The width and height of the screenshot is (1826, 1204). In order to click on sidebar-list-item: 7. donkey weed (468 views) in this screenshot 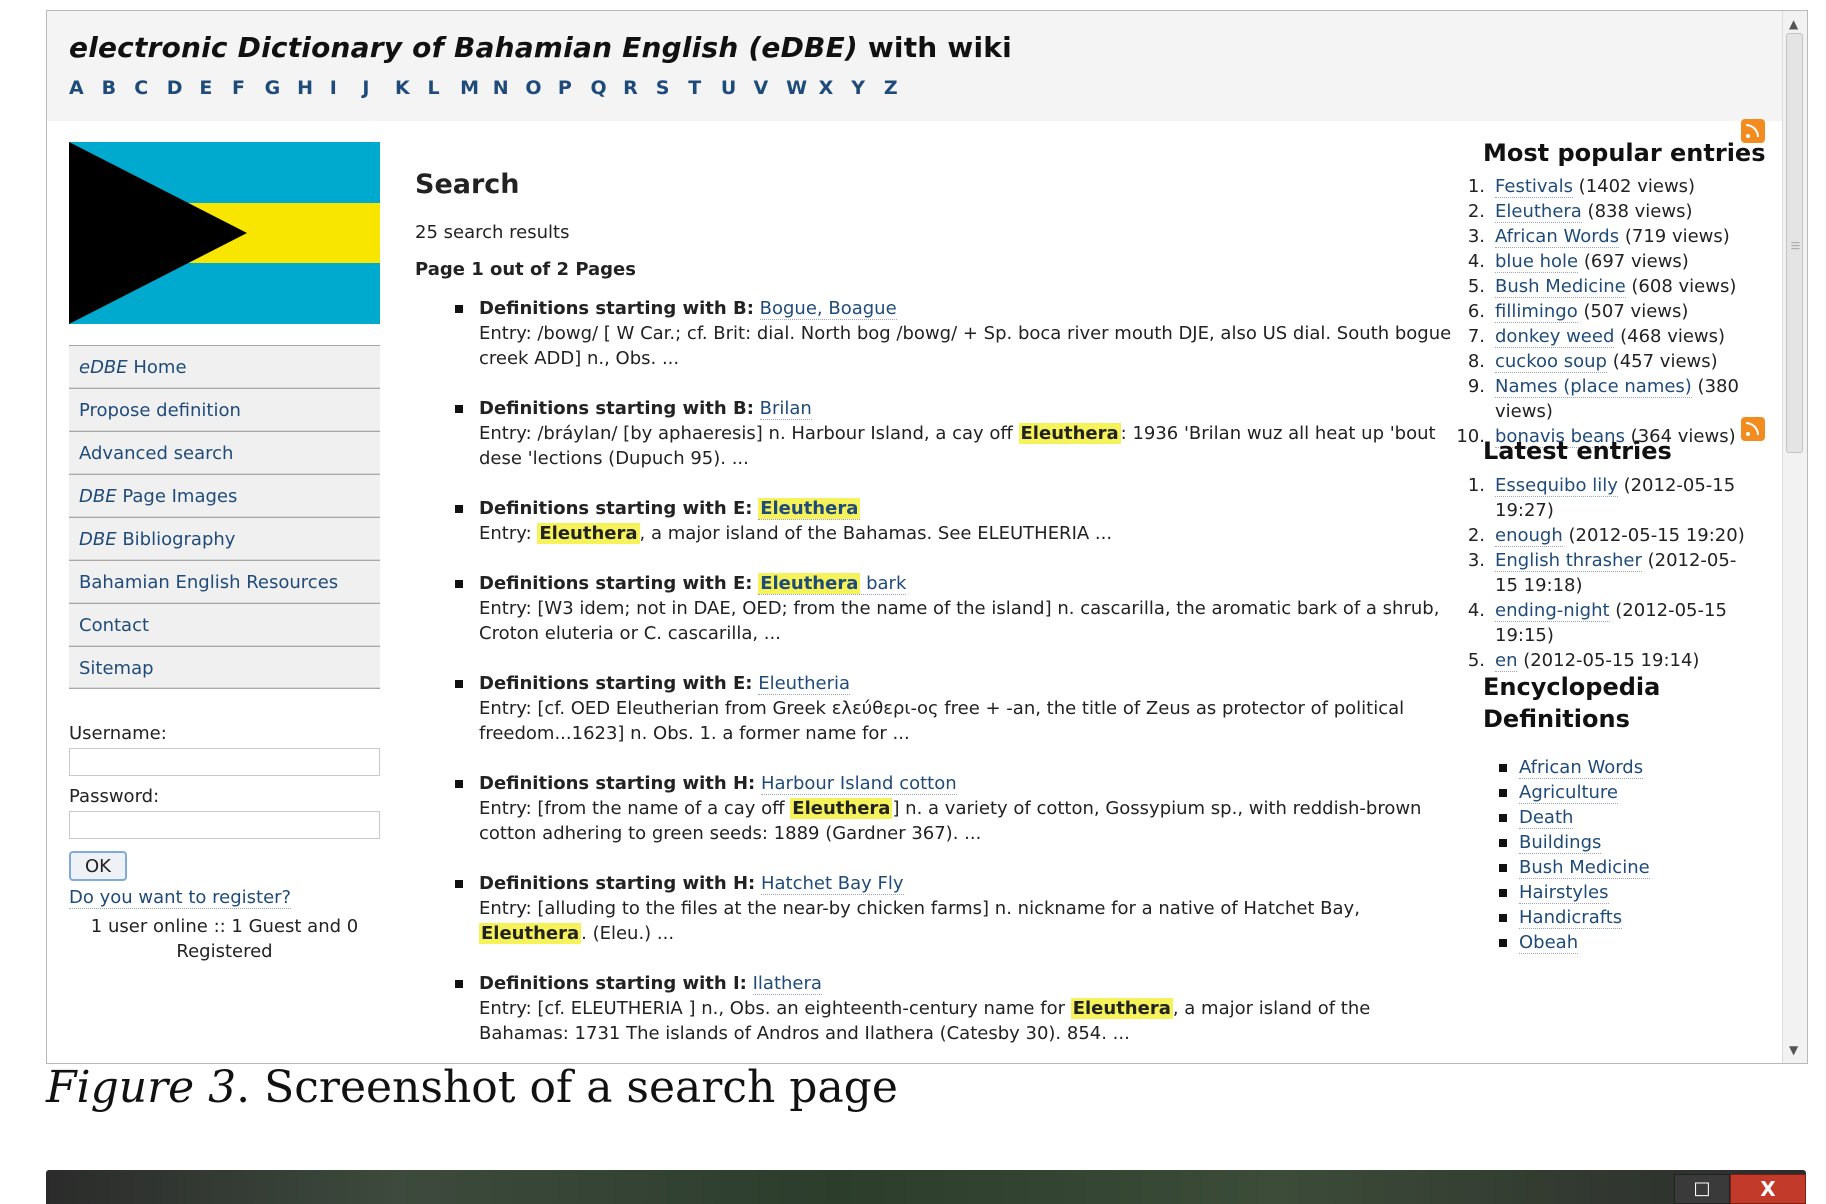, I will do `click(1605, 336)`.